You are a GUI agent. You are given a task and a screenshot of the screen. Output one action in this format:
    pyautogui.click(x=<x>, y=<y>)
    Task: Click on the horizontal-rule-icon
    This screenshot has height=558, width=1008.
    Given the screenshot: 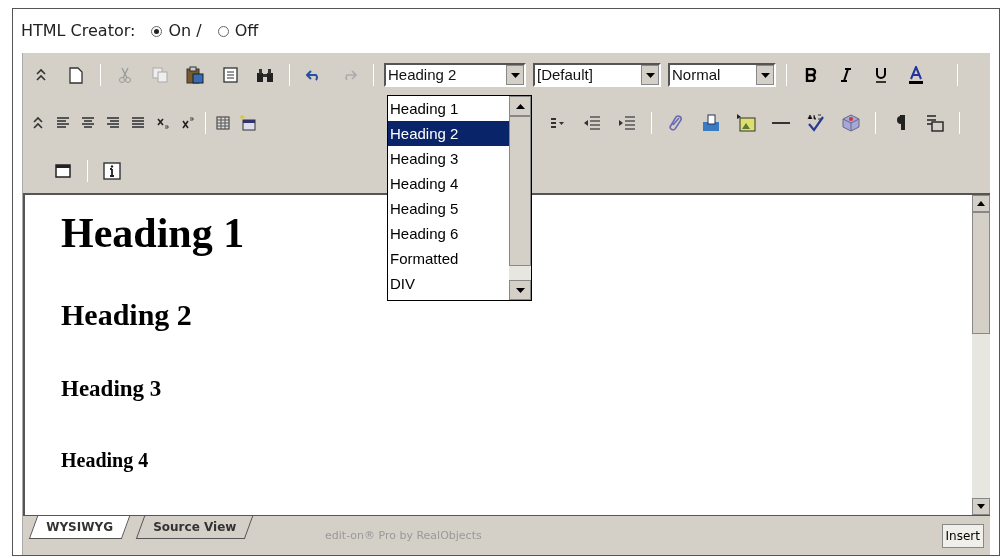 What is the action you would take?
    pyautogui.click(x=781, y=123)
    